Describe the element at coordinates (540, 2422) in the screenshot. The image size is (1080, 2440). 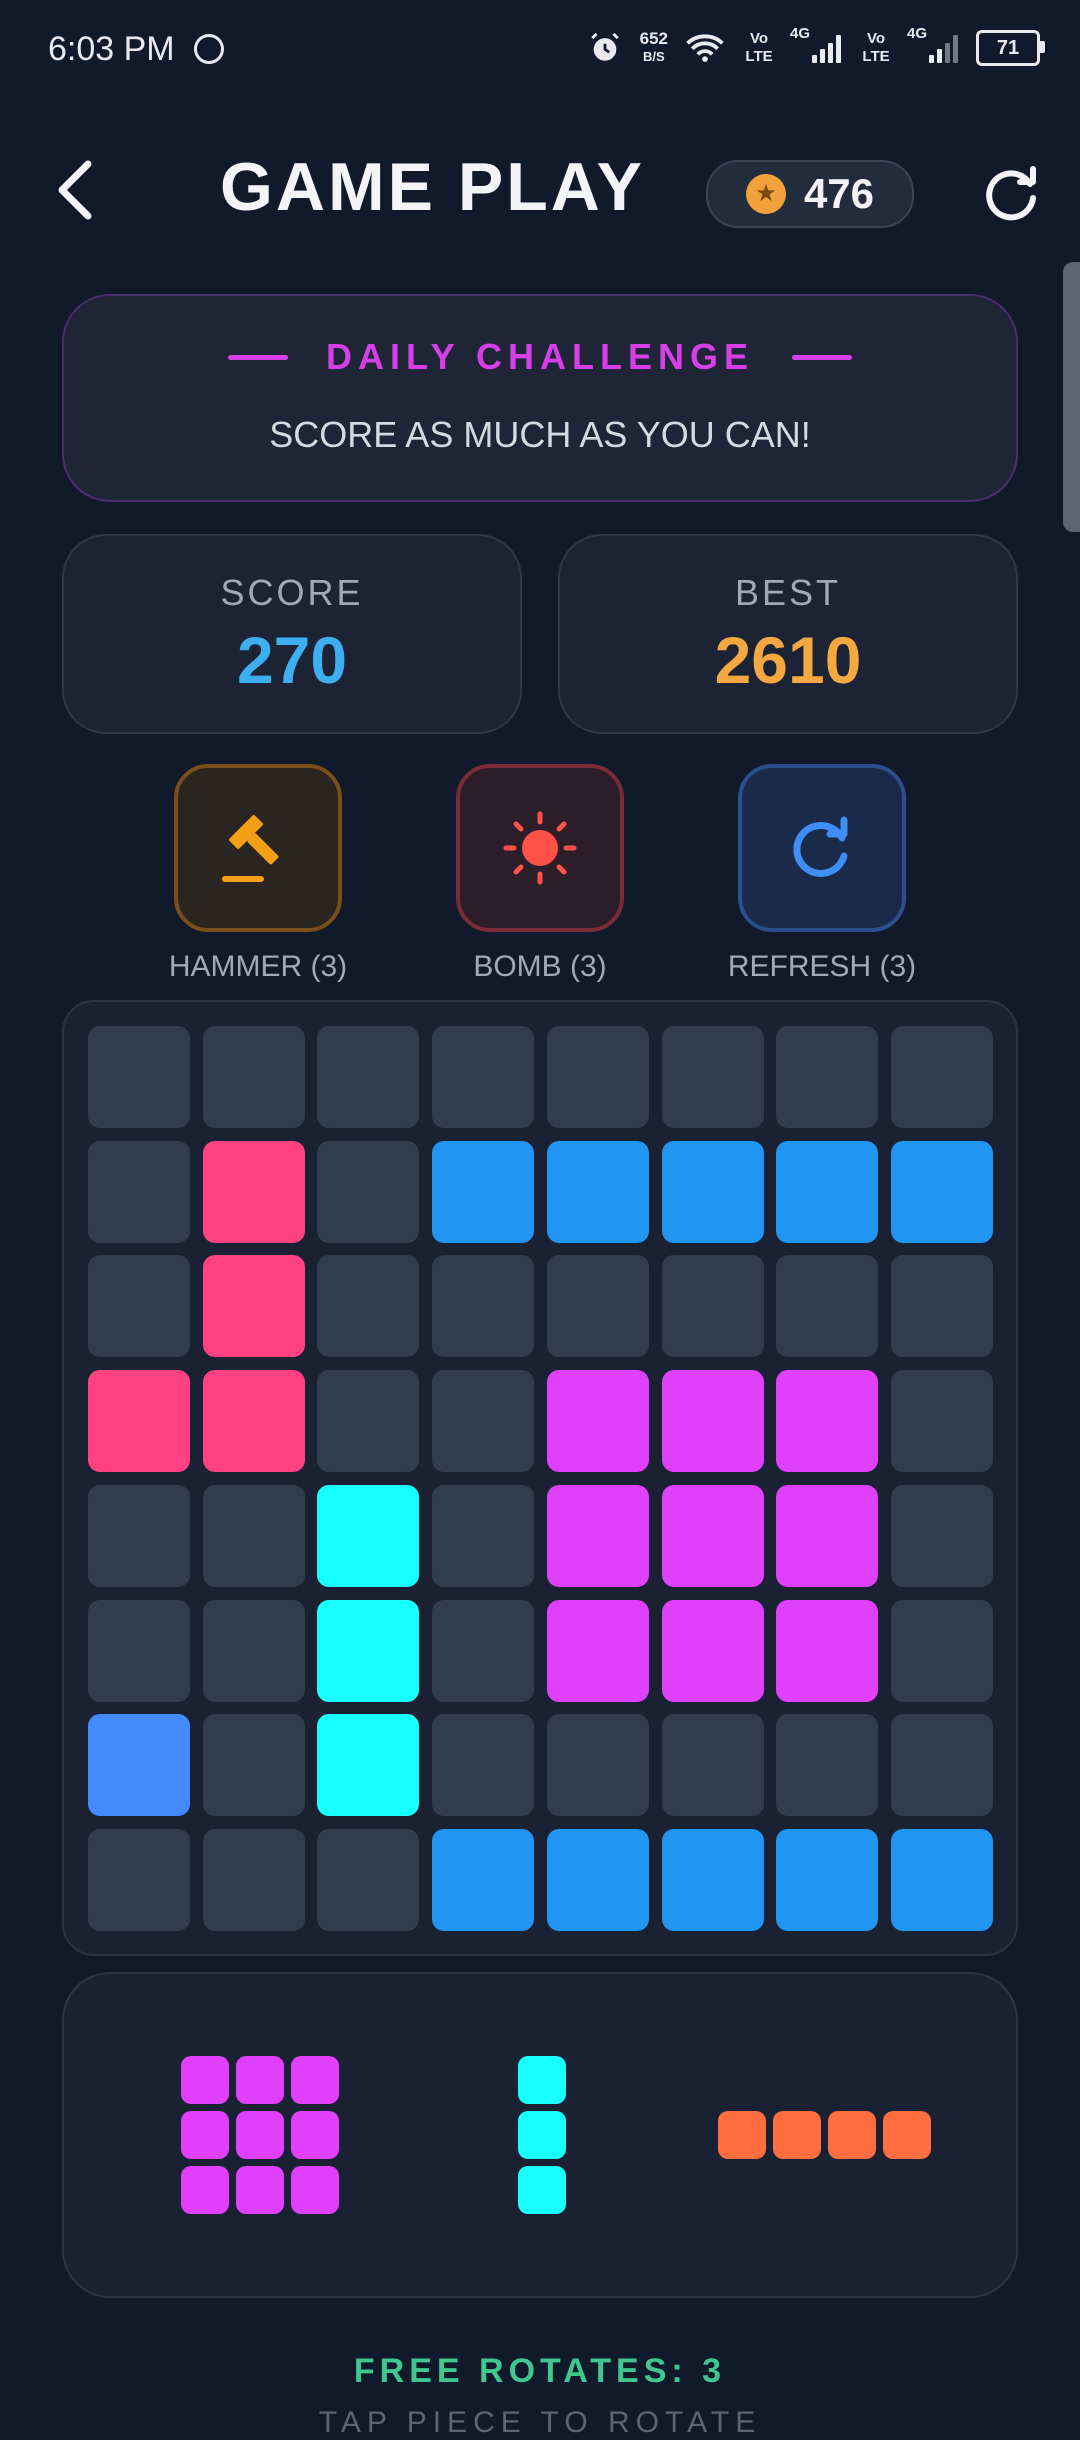
I see `rotate-hint: TAP PIECE TO ROTATE` at that location.